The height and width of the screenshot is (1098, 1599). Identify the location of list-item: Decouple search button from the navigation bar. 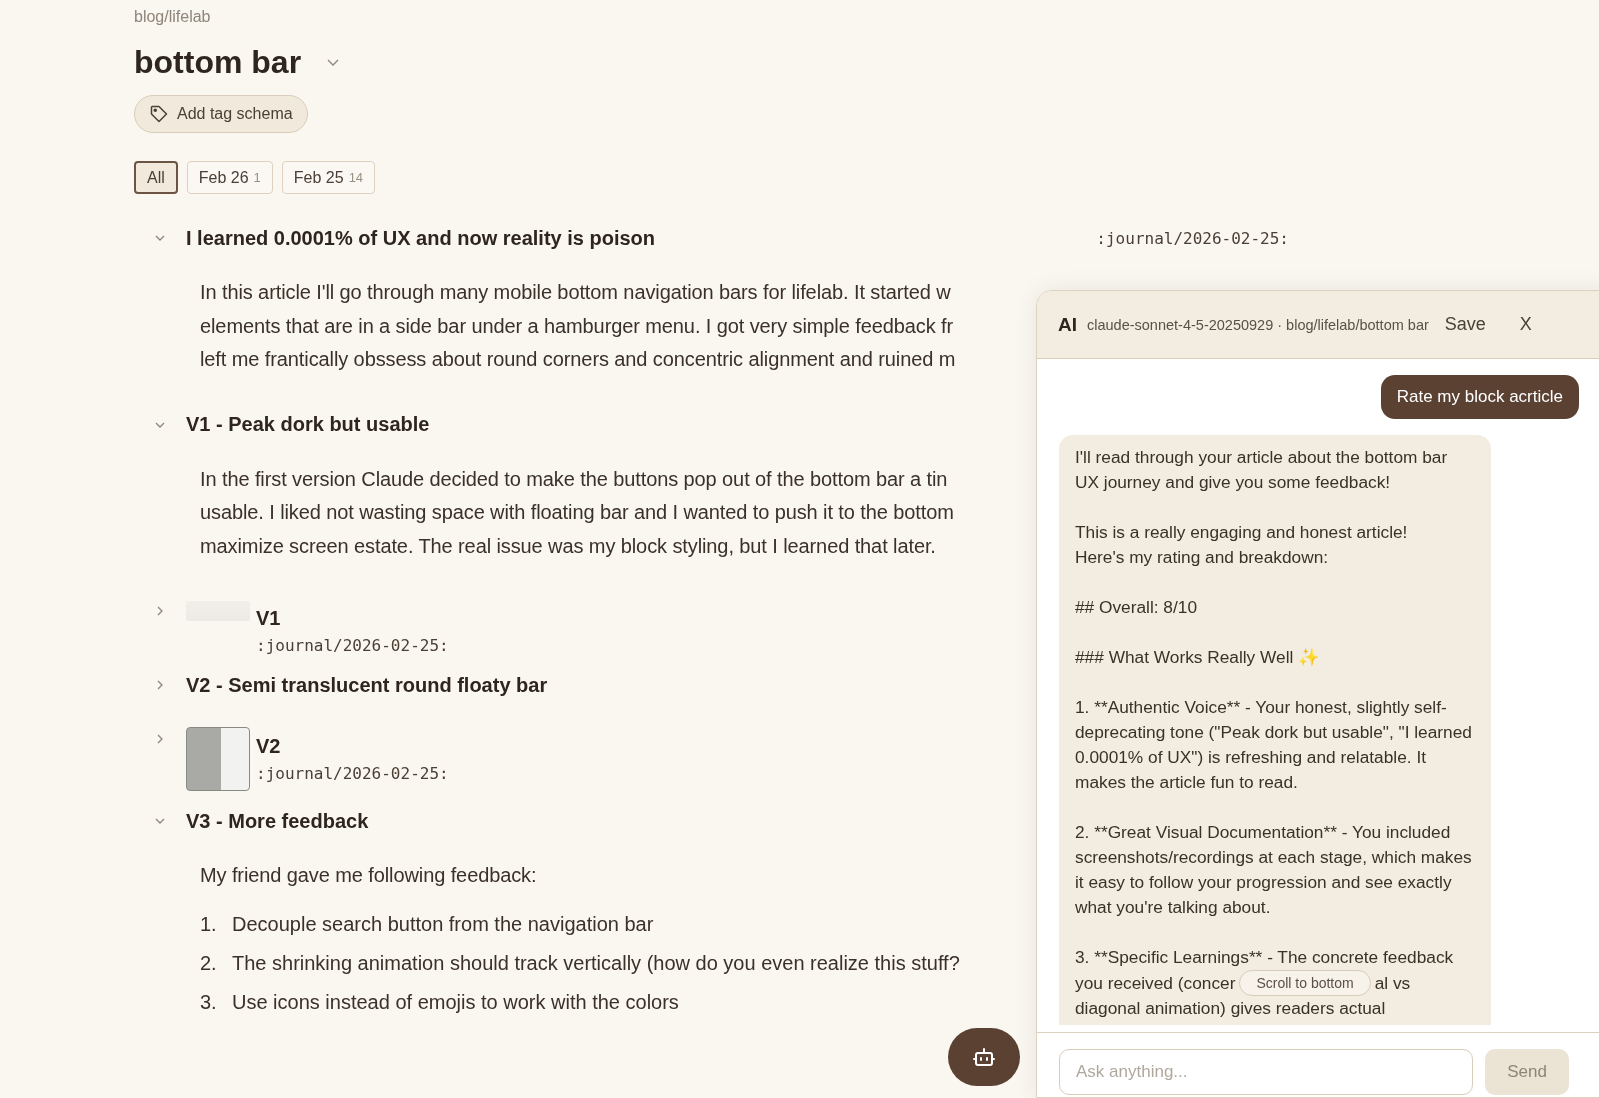
(443, 924).